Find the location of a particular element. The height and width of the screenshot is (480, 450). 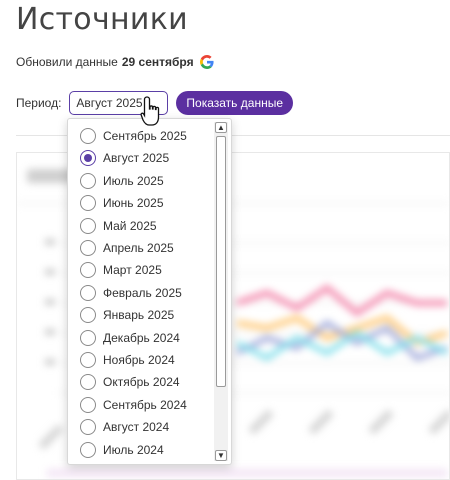

dropdown-option: Июнь 2025 is located at coordinates (122, 203).